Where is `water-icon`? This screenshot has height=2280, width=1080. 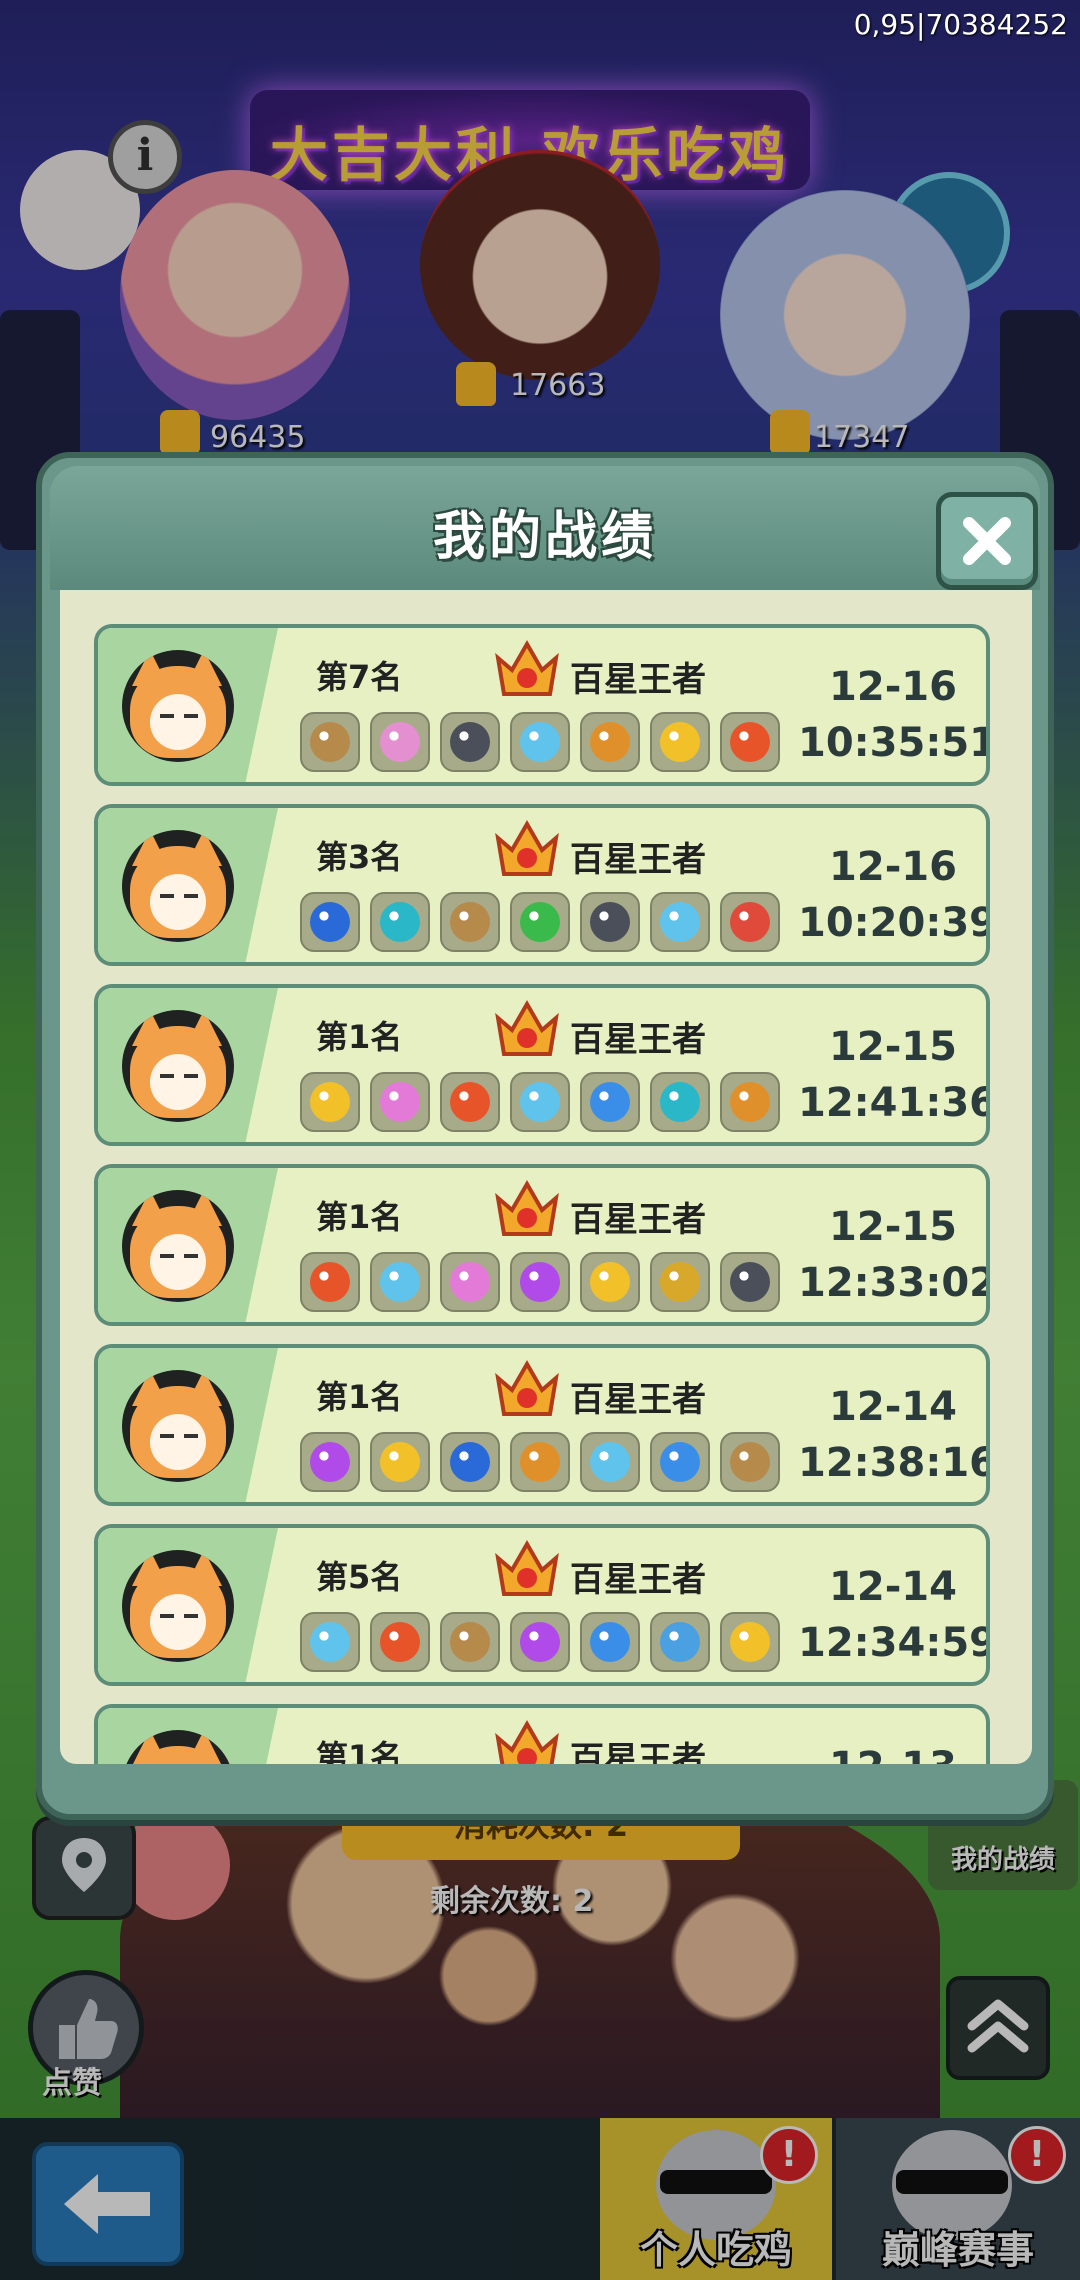
water-icon is located at coordinates (610, 1102).